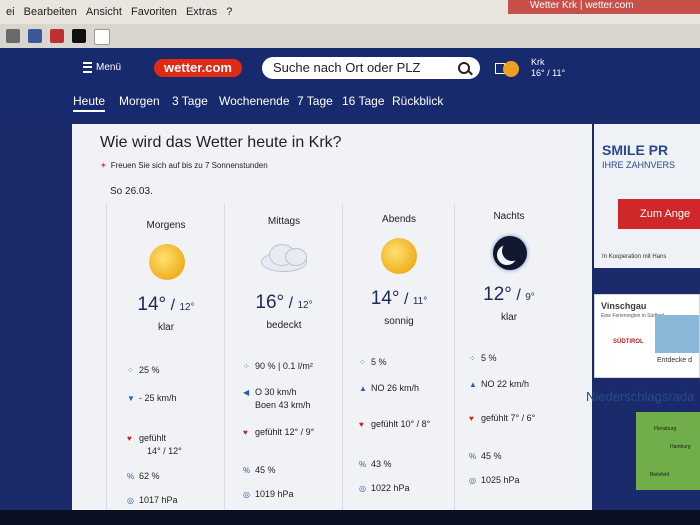  I want to click on current-location: Krk 16° / 11°, so click(548, 68).